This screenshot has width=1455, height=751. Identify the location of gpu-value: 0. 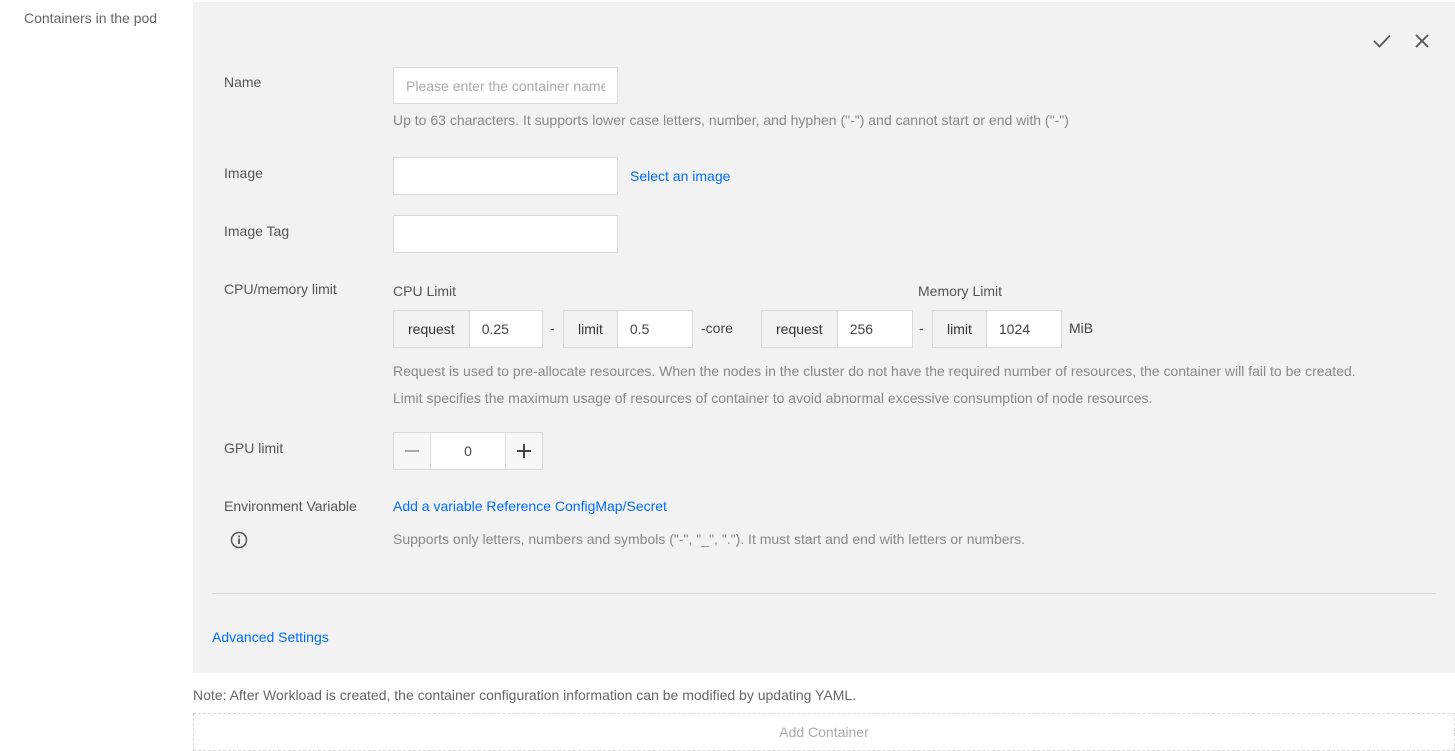
(468, 451).